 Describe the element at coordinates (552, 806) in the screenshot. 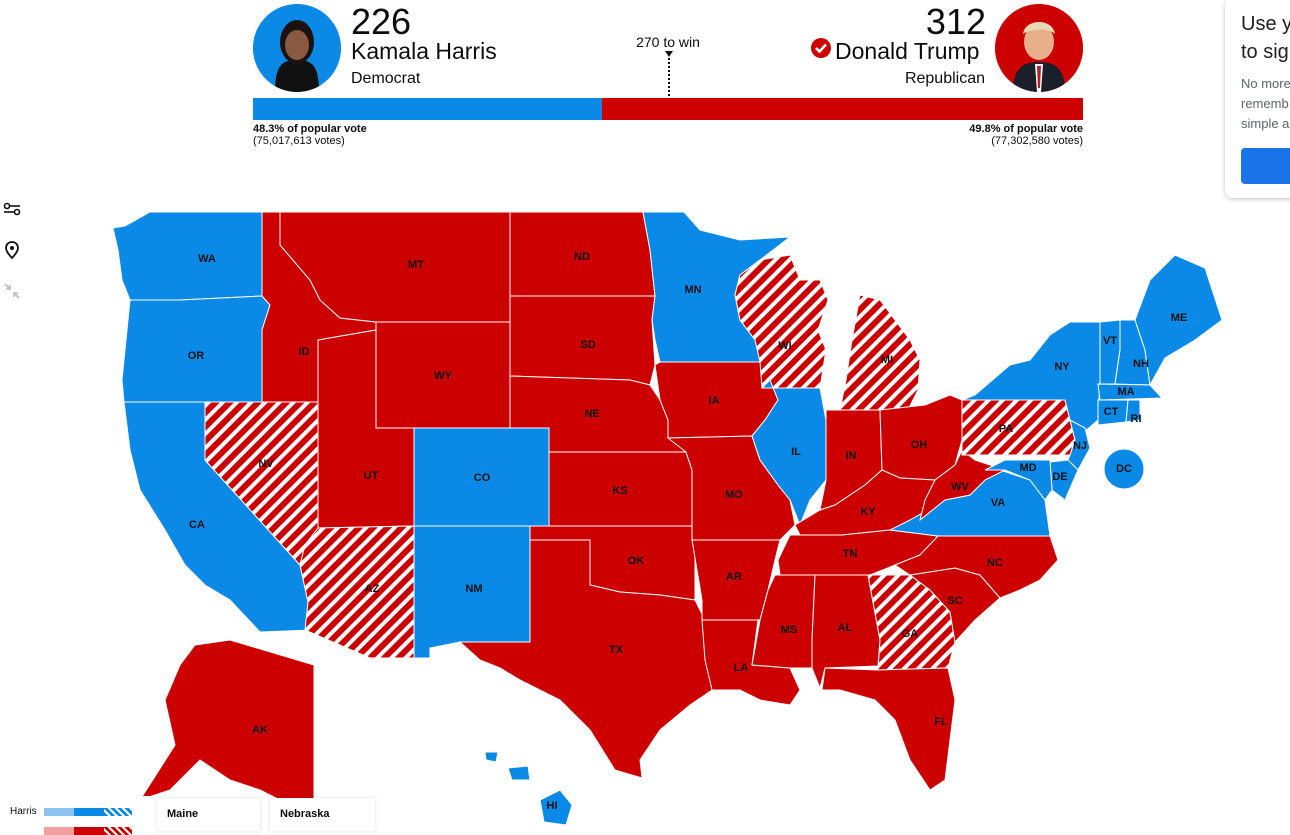

I see `state-label-hi: HI` at that location.